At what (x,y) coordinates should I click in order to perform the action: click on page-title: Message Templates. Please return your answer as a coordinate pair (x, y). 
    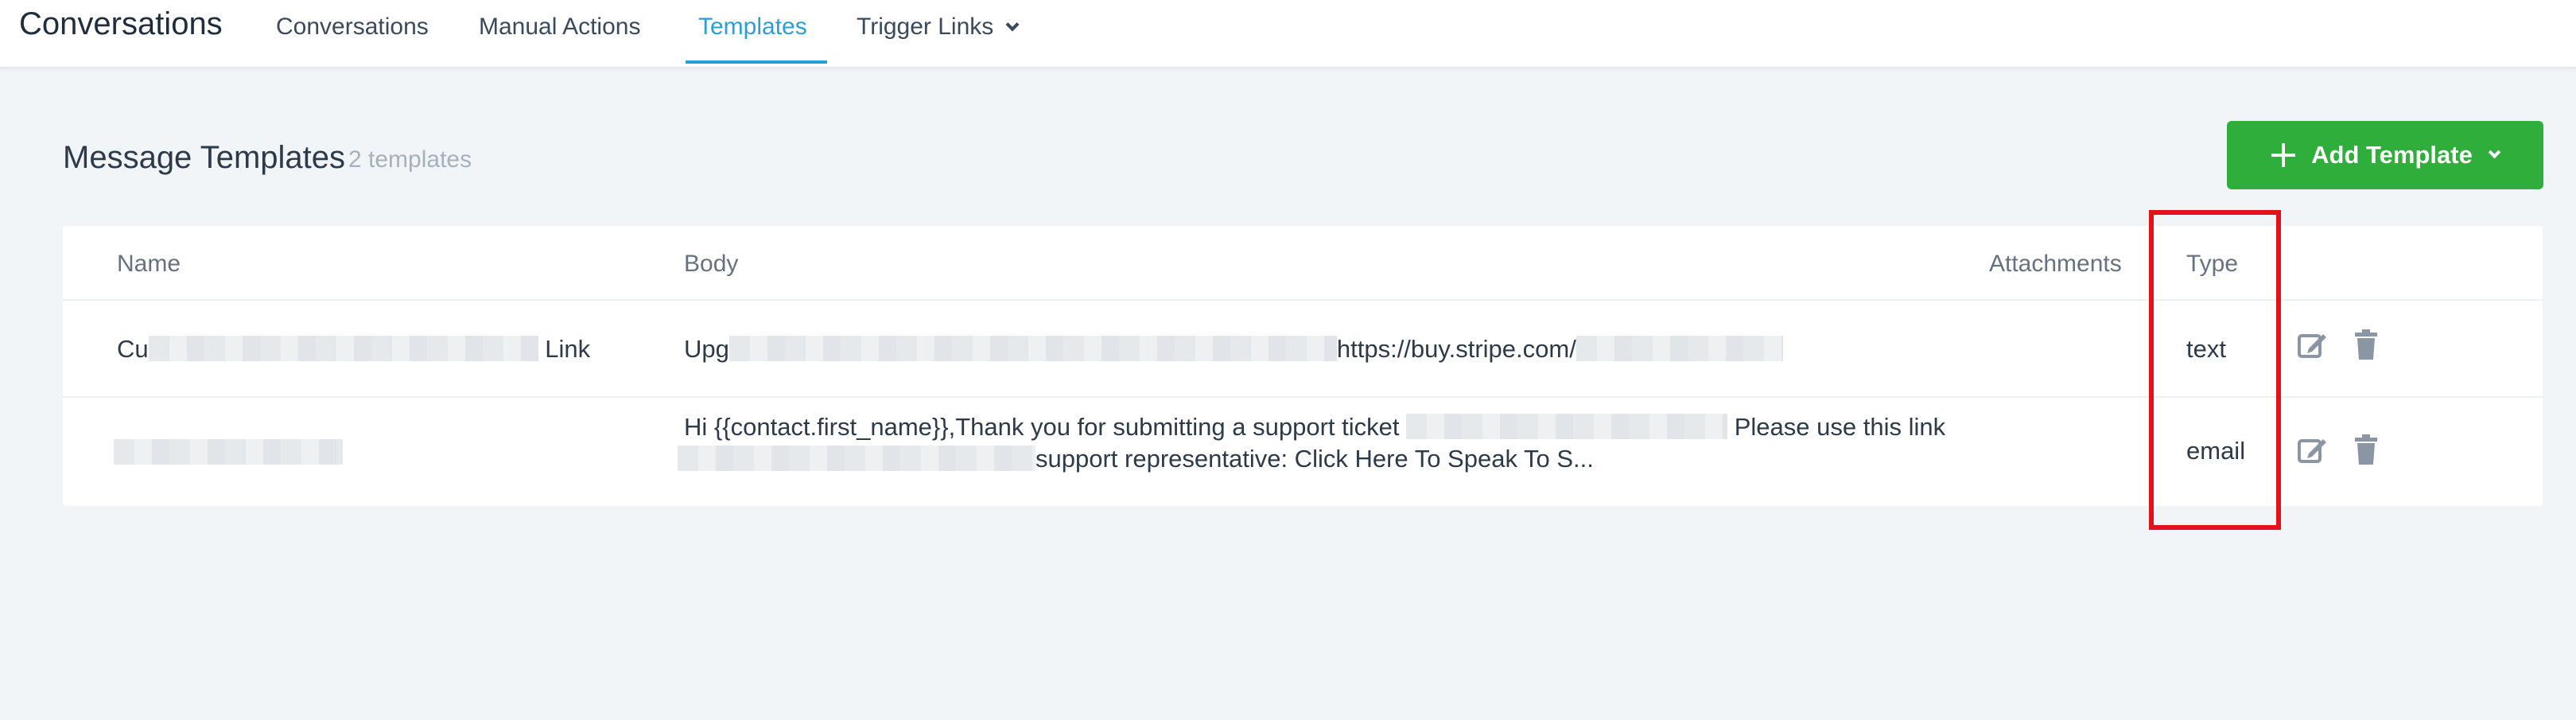
    Looking at the image, I should click on (204, 157).